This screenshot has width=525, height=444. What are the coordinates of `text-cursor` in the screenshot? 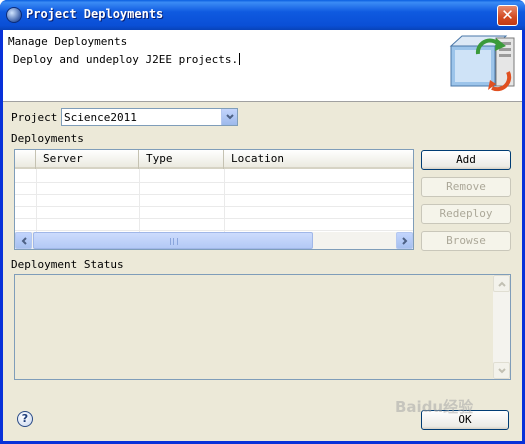 It's located at (240, 59).